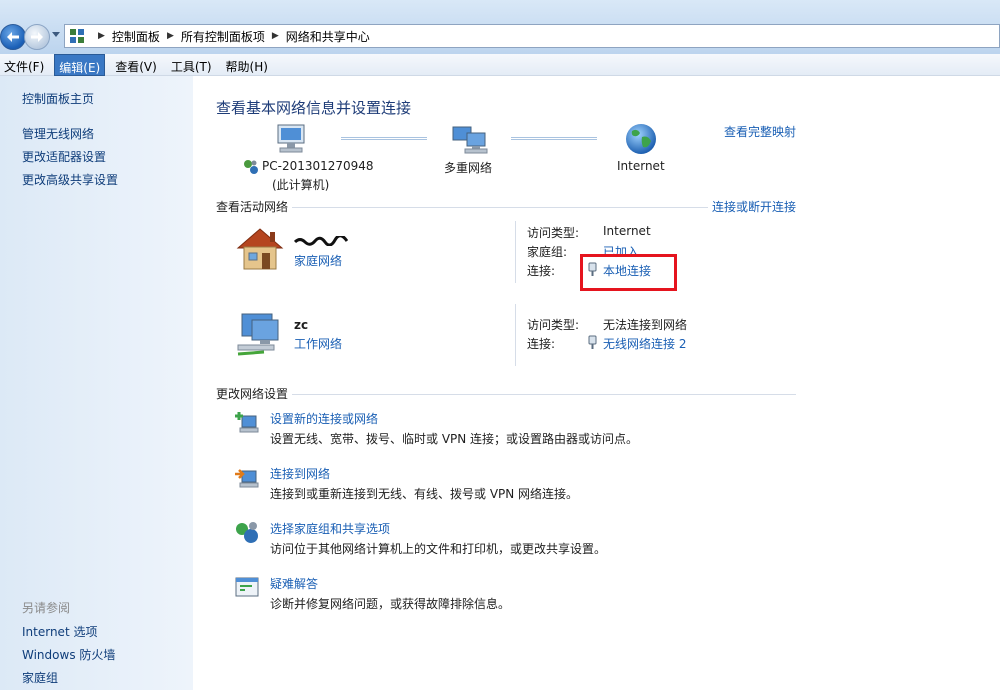  What do you see at coordinates (390, 604) in the screenshot?
I see `task-desc: 诊断并修复网络问题，或获得故障排除信息。` at bounding box center [390, 604].